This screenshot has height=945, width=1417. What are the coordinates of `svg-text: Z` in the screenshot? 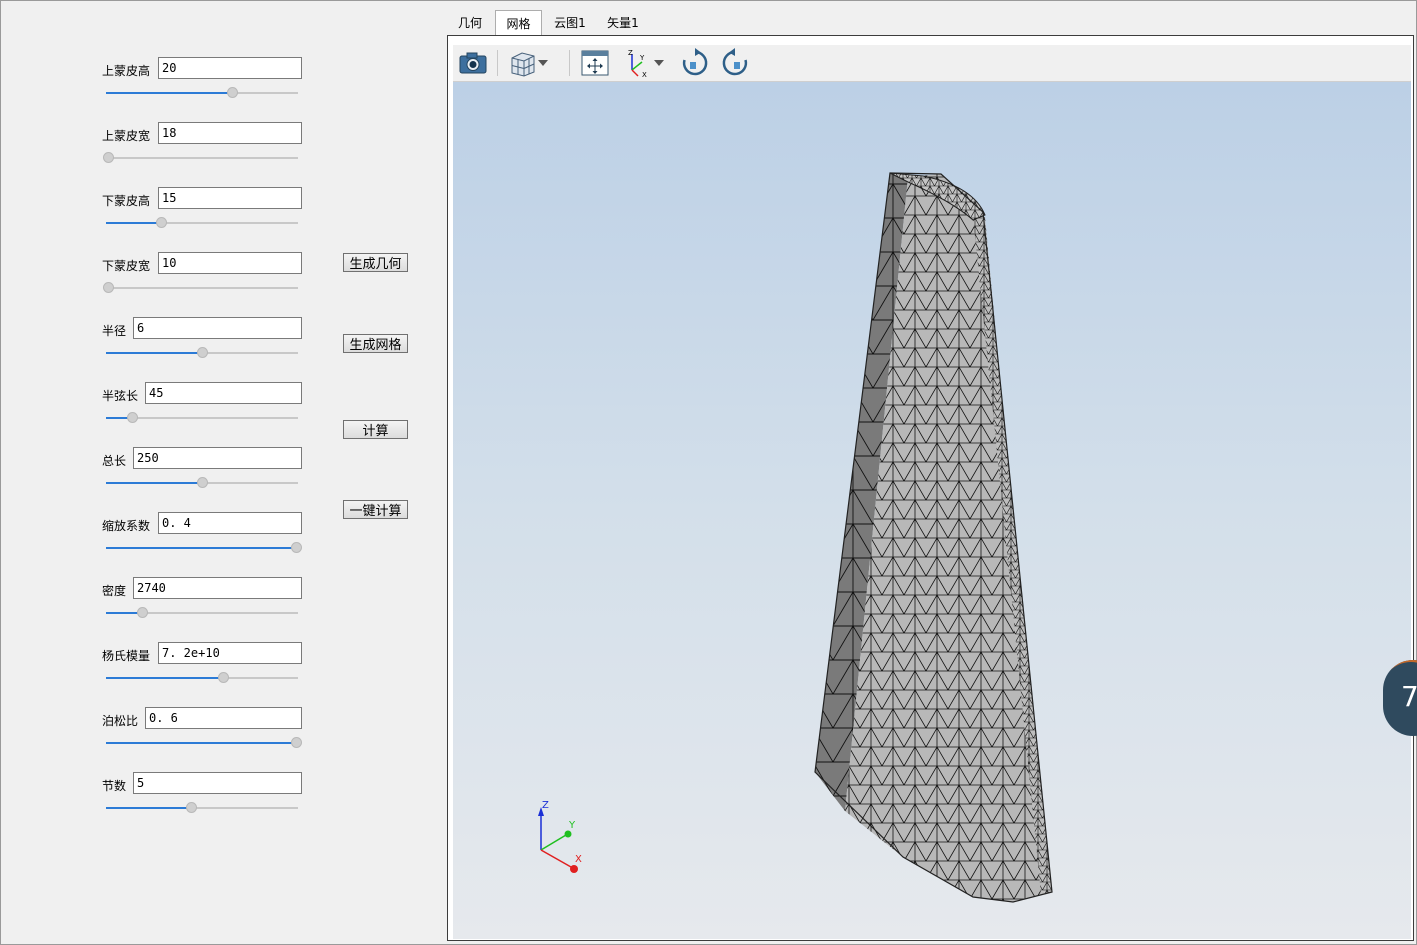 It's located at (630, 53).